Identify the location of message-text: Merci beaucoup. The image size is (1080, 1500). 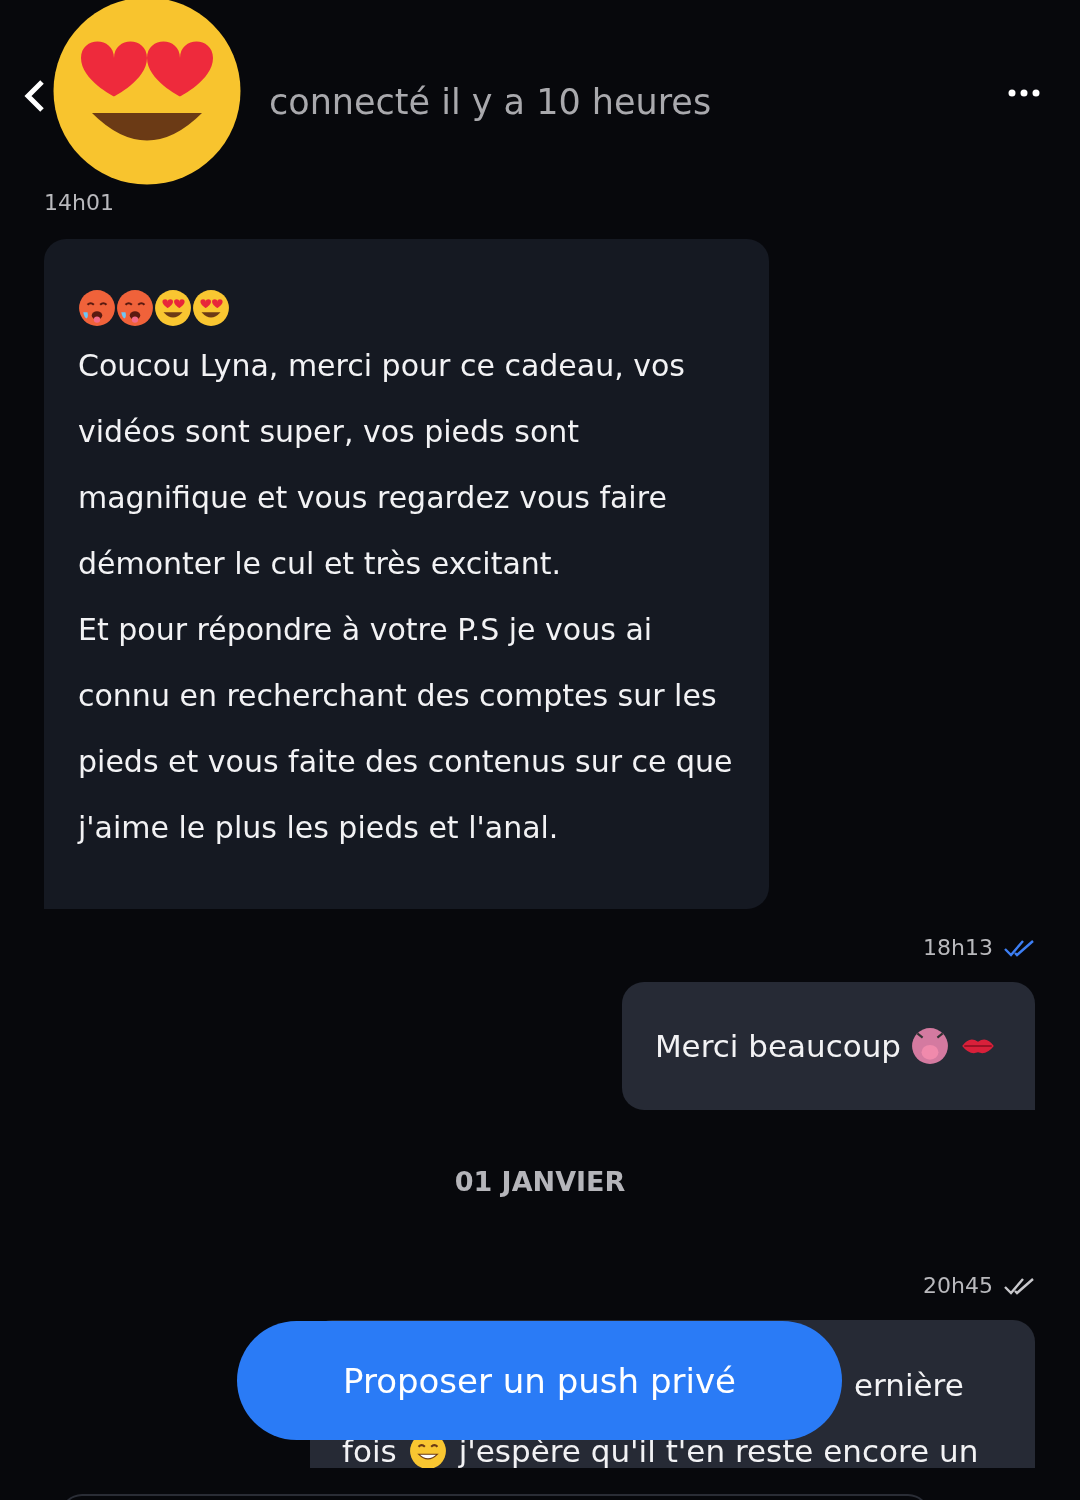
(777, 1046).